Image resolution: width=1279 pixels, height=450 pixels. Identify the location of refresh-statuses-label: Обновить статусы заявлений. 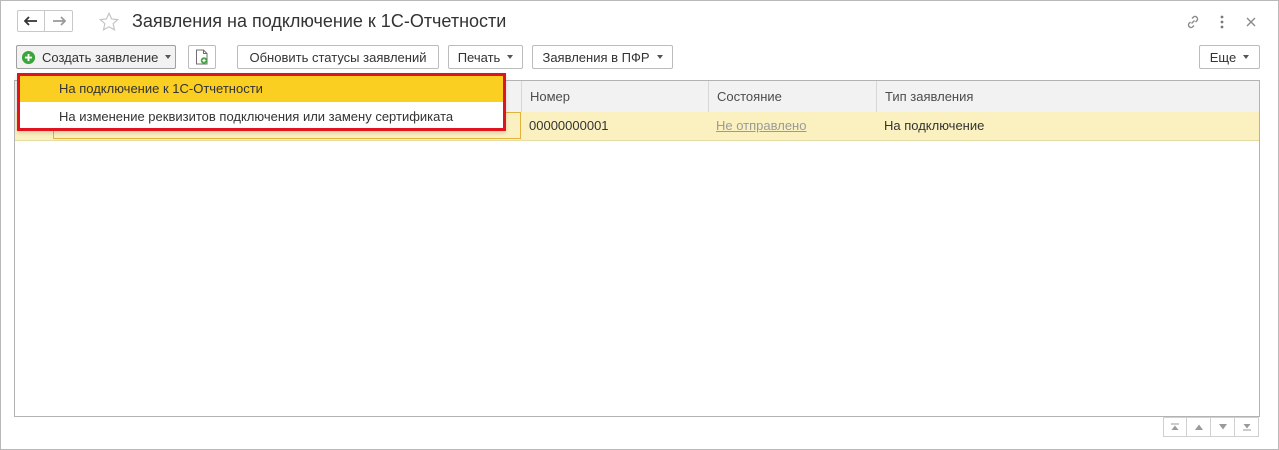
(338, 57).